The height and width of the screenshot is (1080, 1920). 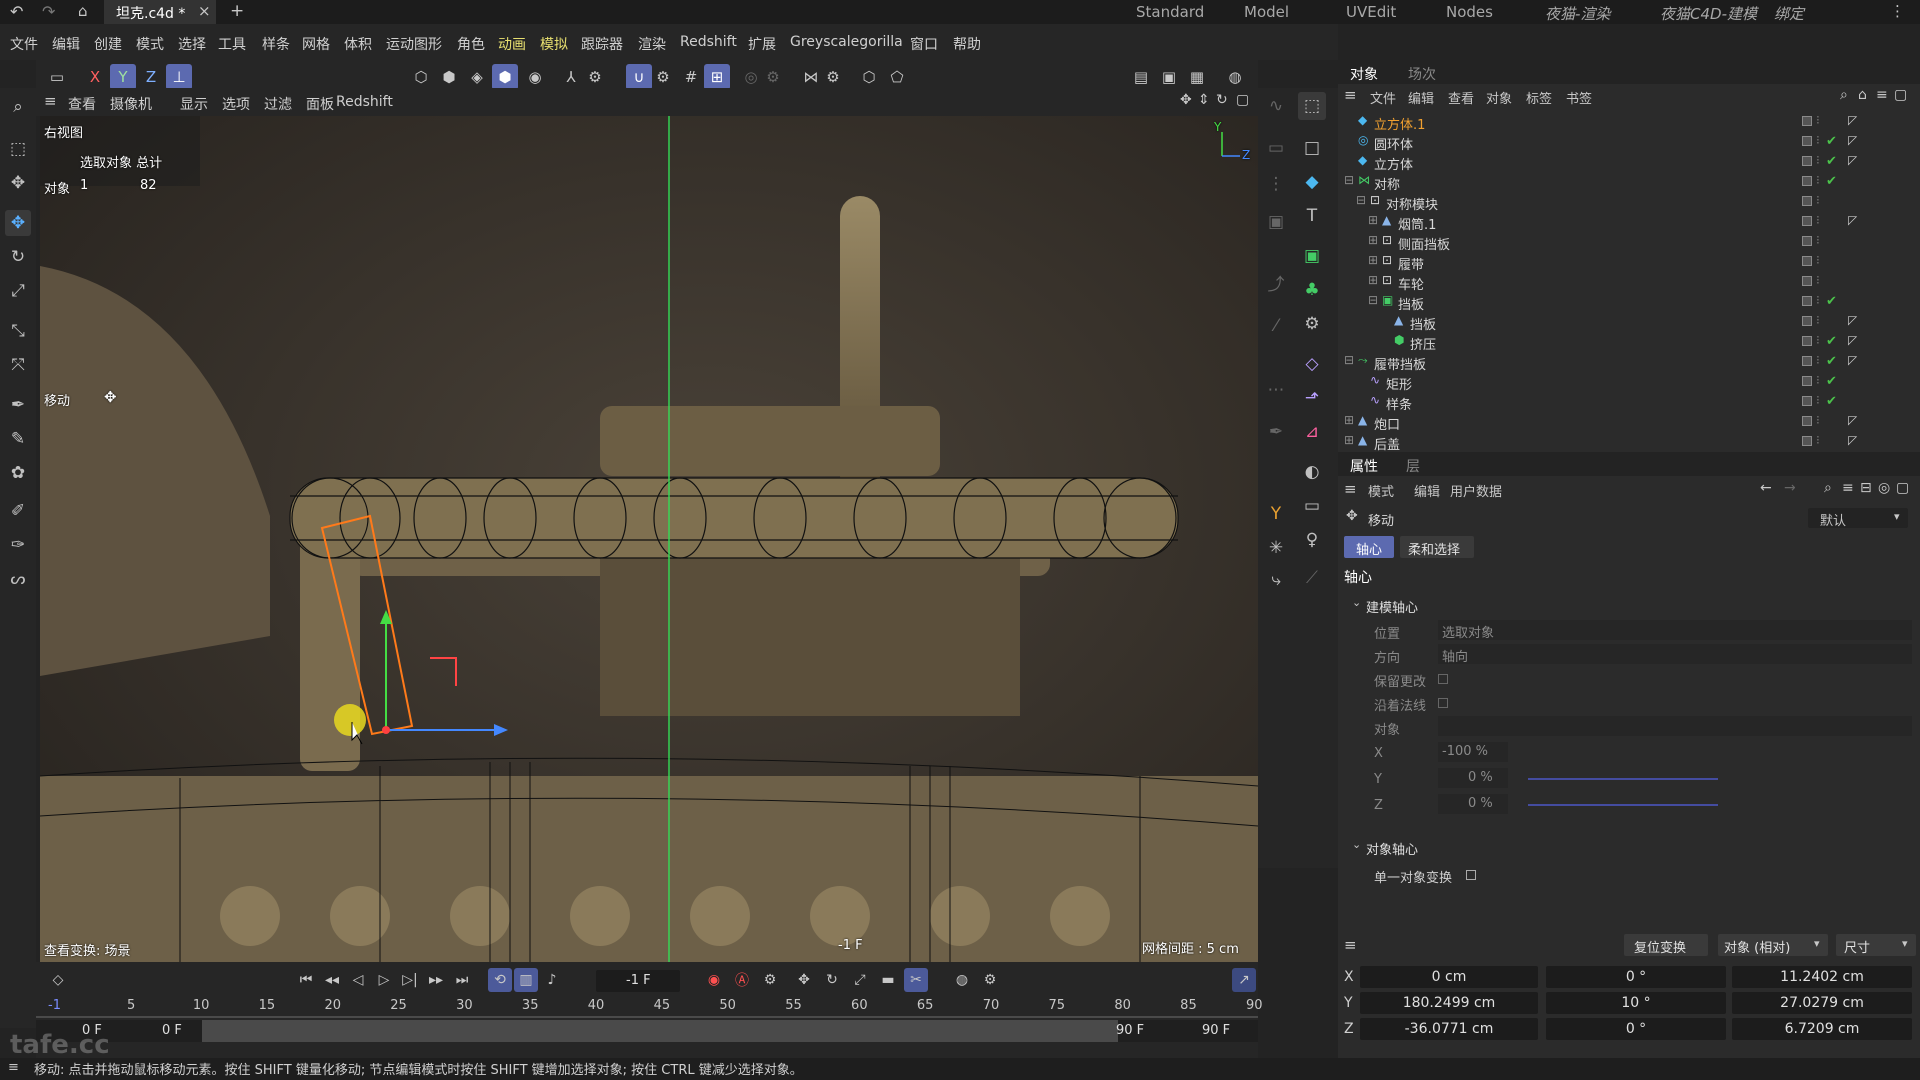 What do you see at coordinates (50, 101) in the screenshot?
I see `viewport-hamburger-icon: ≡` at bounding box center [50, 101].